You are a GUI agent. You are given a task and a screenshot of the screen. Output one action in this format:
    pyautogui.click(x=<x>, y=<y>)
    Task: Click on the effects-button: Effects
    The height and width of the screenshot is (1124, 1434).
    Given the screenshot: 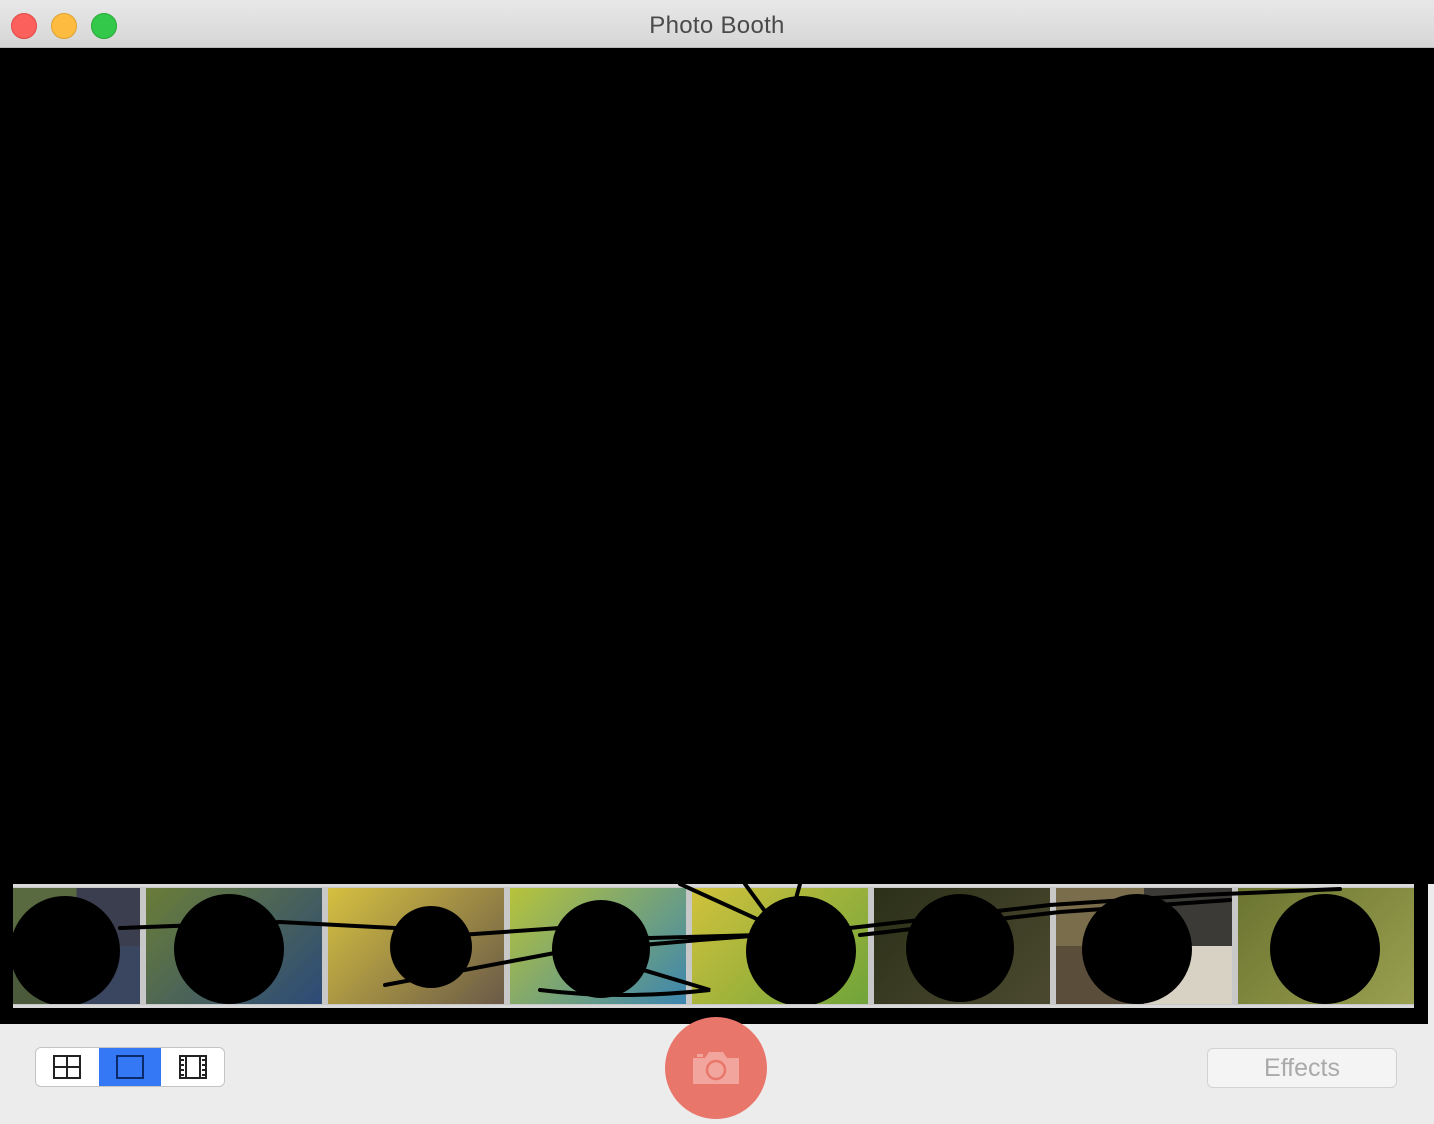 What is the action you would take?
    pyautogui.click(x=1302, y=1068)
    